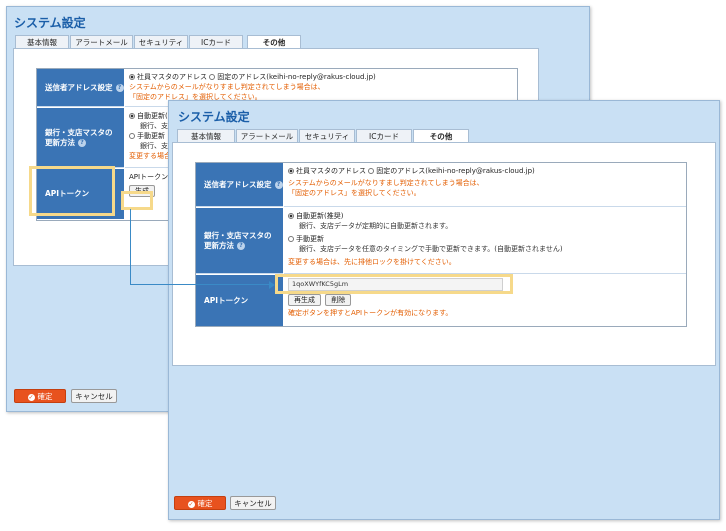  Describe the element at coordinates (272, 285) in the screenshot. I see `arrow-right-icon` at that location.